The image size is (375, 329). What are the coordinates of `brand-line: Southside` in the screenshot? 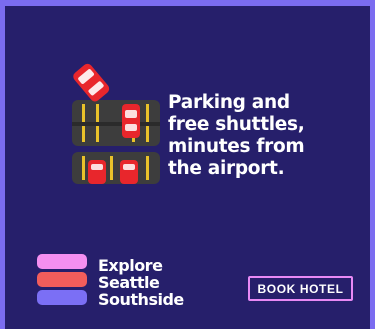 It's located at (141, 299).